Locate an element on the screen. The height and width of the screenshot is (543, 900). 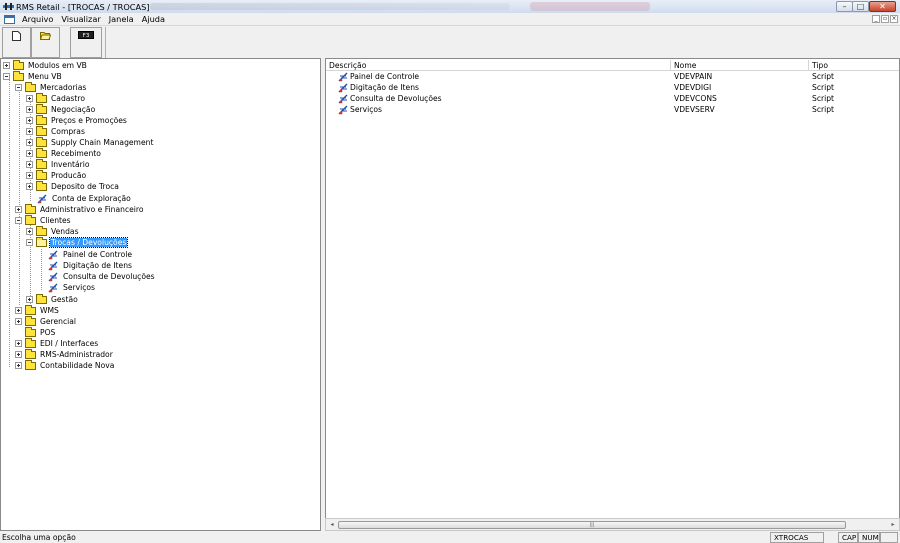
tree-item-rms-administrador: RMS-Administrador is located at coordinates (64, 354).